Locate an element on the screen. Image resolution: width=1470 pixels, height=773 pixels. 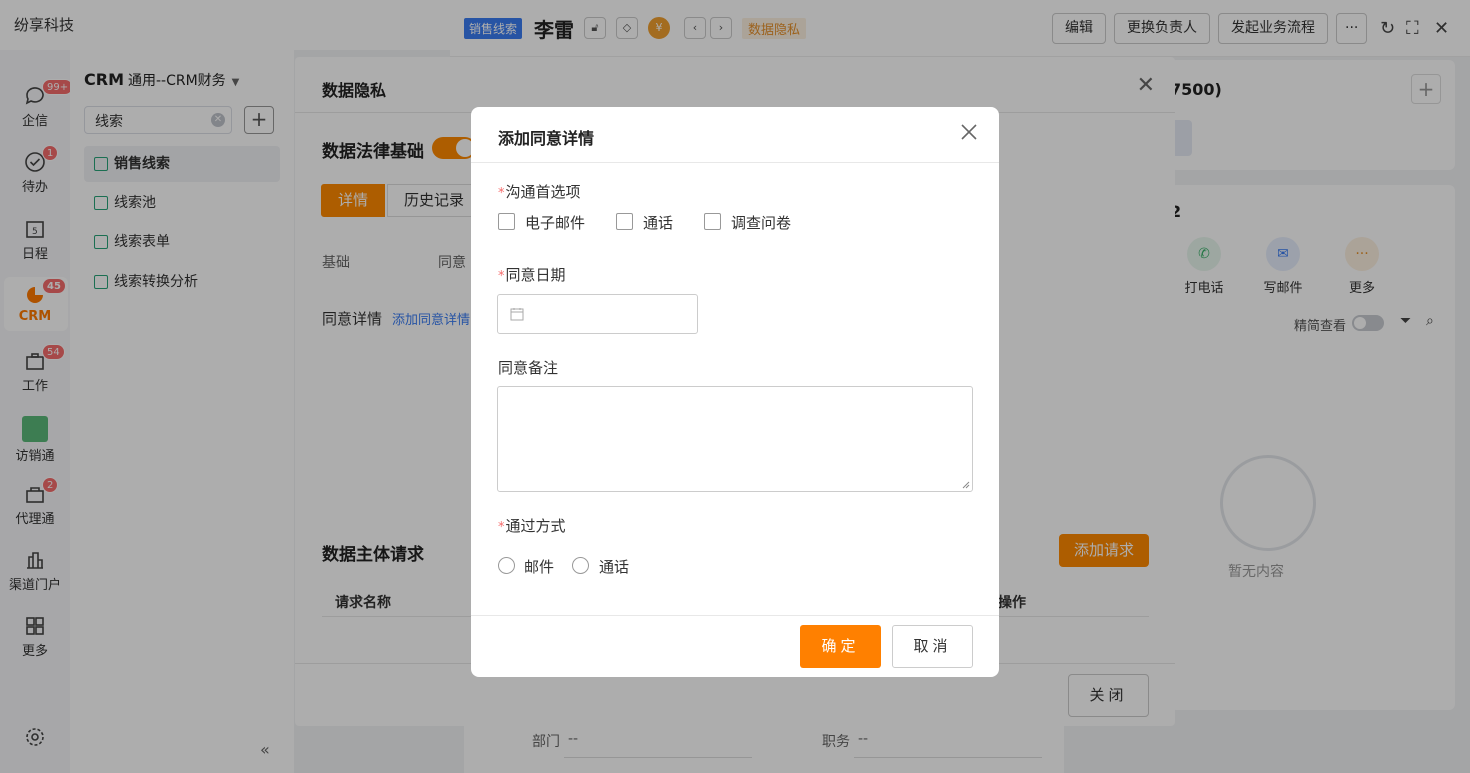
radio-label: 通话 is located at coordinates (614, 567).